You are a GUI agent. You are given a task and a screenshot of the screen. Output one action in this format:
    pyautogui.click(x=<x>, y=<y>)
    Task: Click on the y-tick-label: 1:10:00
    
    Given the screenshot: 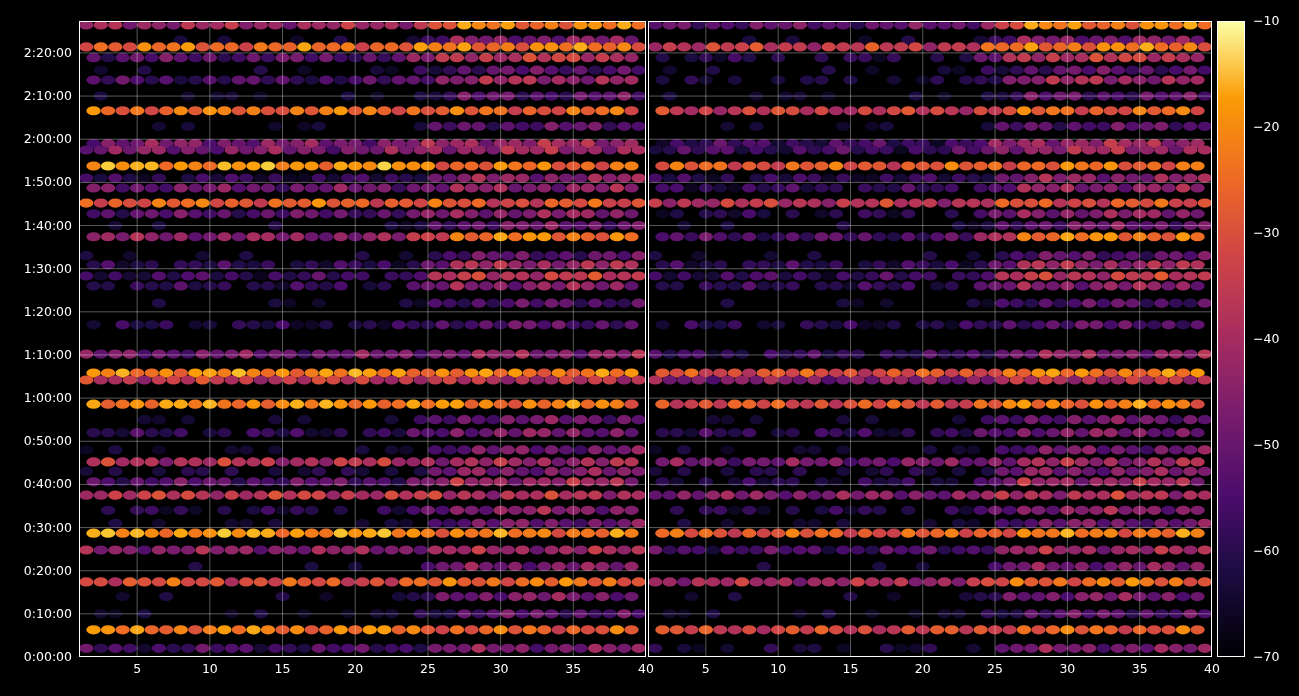 What is the action you would take?
    pyautogui.click(x=47, y=354)
    